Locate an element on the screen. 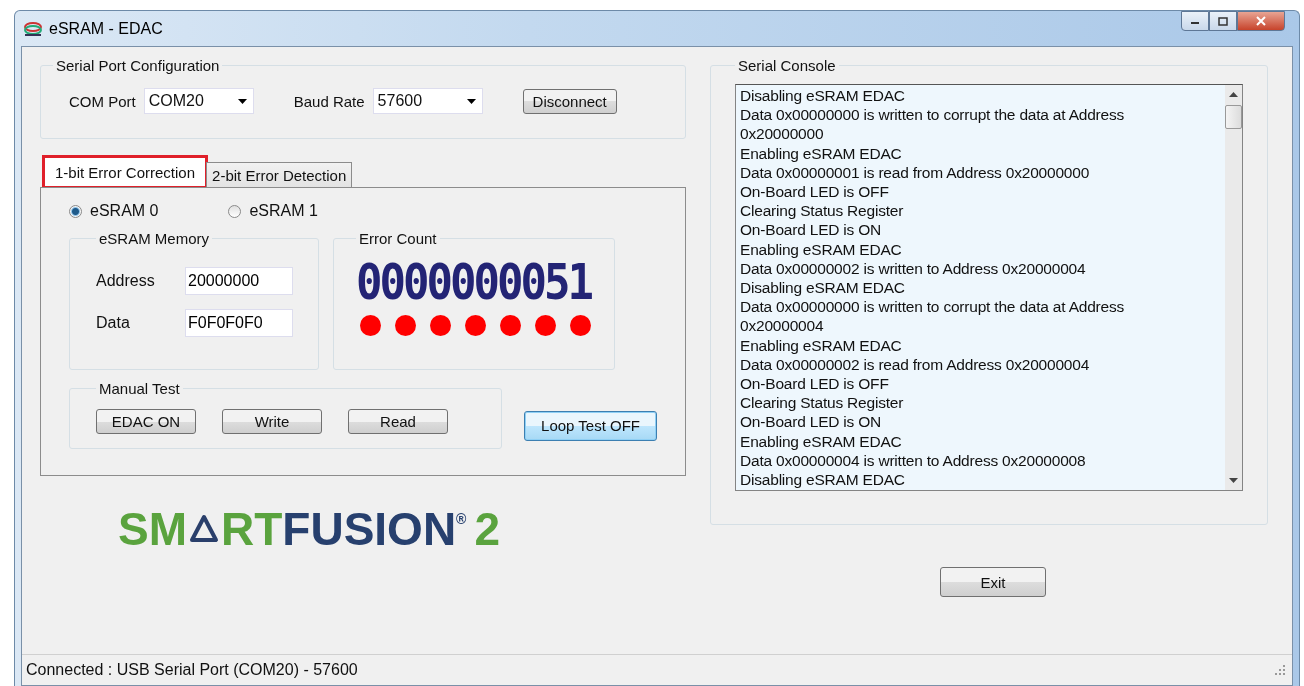 This screenshot has width=1304, height=686. test-button: Write is located at coordinates (272, 421).